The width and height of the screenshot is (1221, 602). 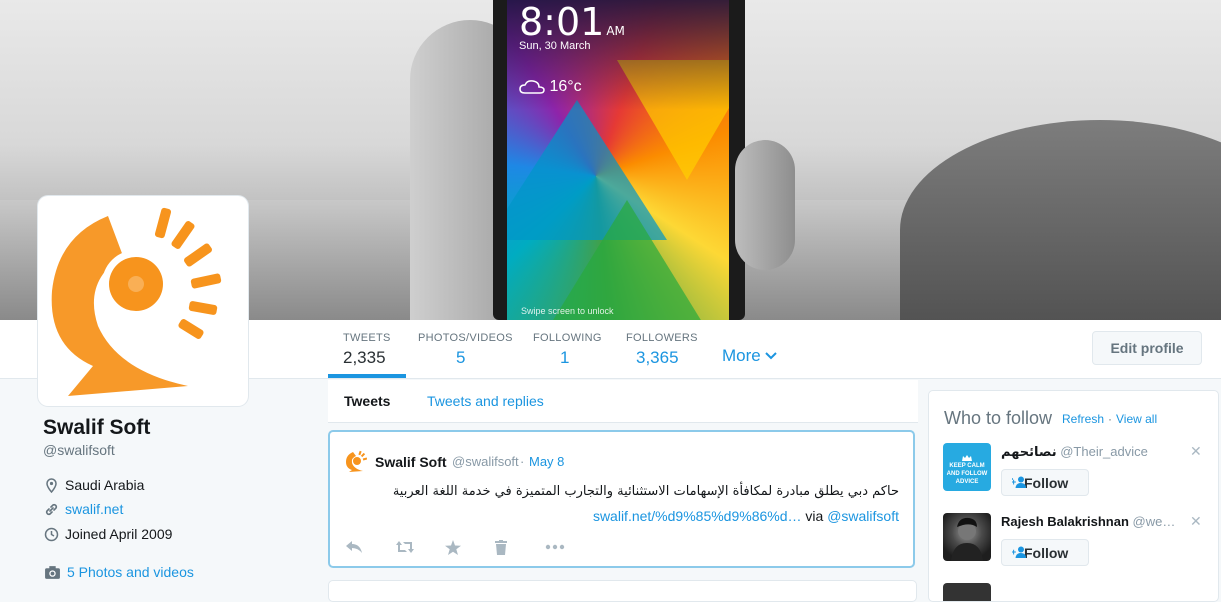 I want to click on more-dots-icon, so click(x=570, y=549).